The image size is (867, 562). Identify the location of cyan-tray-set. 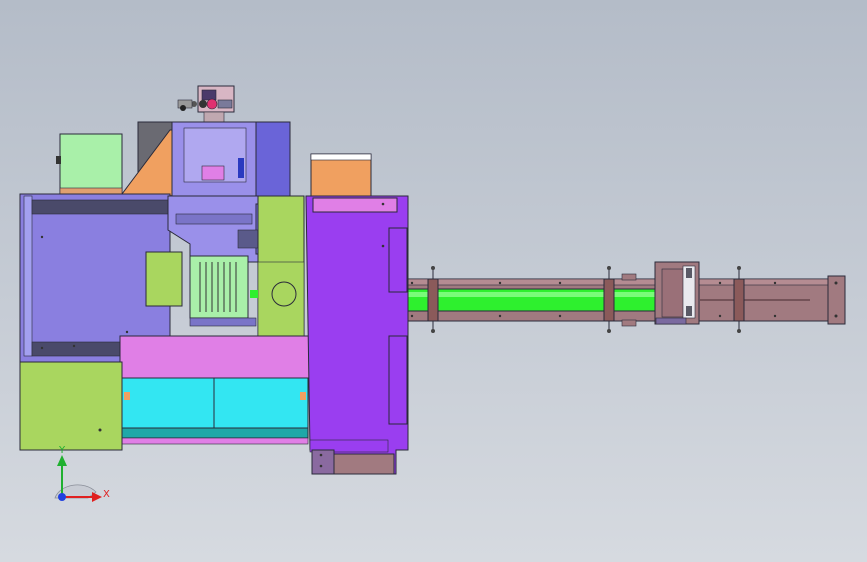
(215, 411).